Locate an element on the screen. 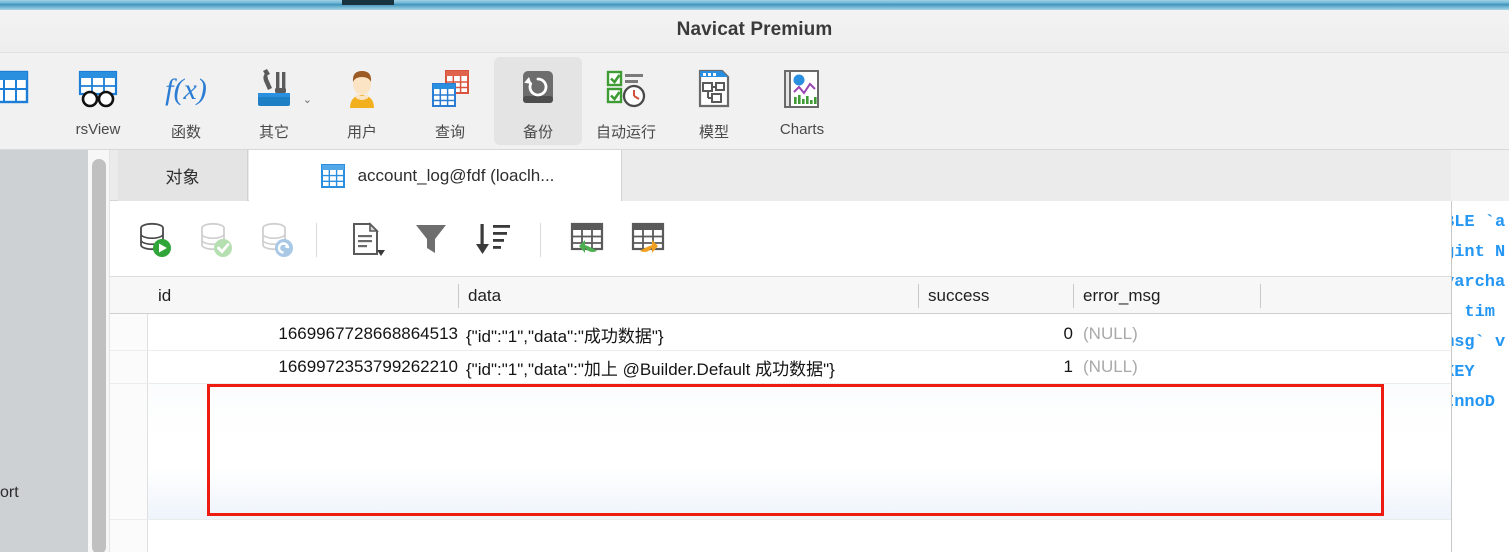  toolbar-item-automation: 自动运行 is located at coordinates (626, 101).